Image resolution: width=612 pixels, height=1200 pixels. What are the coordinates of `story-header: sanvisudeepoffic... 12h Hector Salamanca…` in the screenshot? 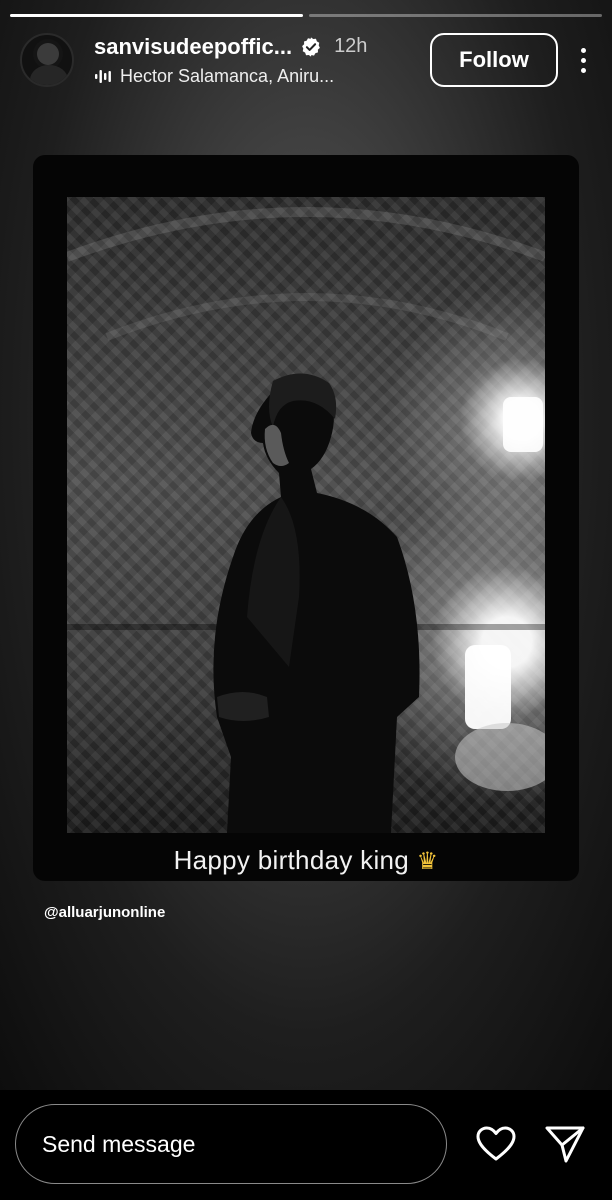 It's located at (307, 60).